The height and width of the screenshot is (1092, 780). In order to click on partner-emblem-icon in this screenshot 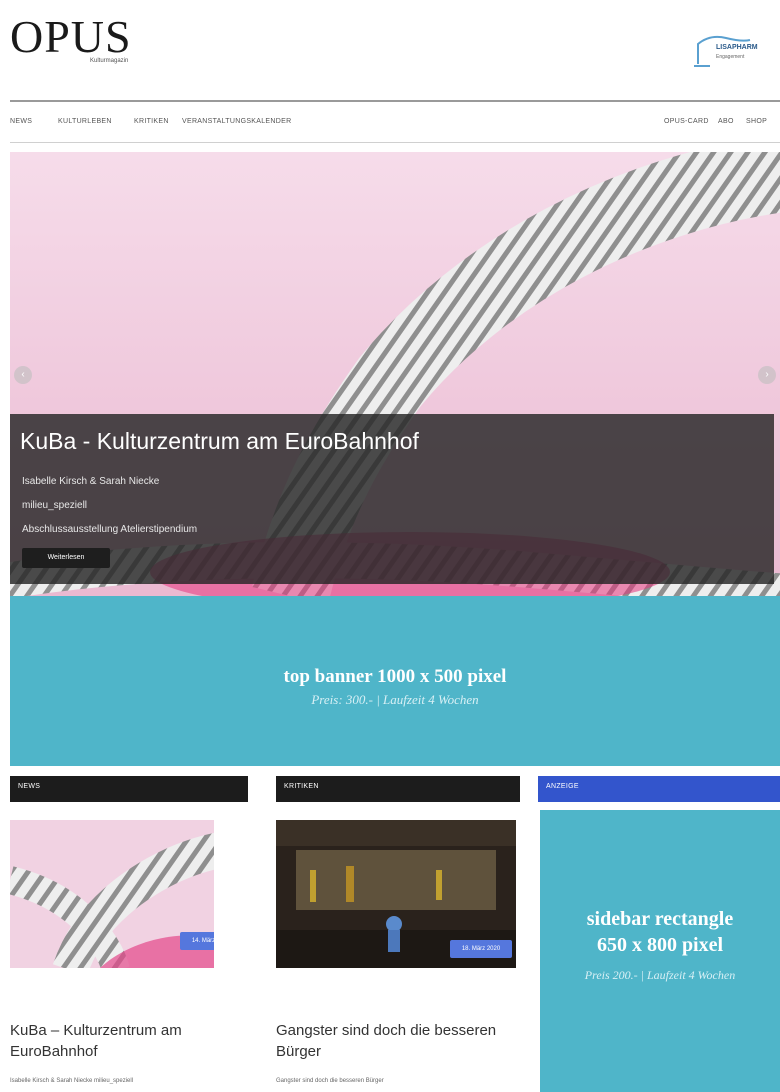, I will do `click(722, 51)`.